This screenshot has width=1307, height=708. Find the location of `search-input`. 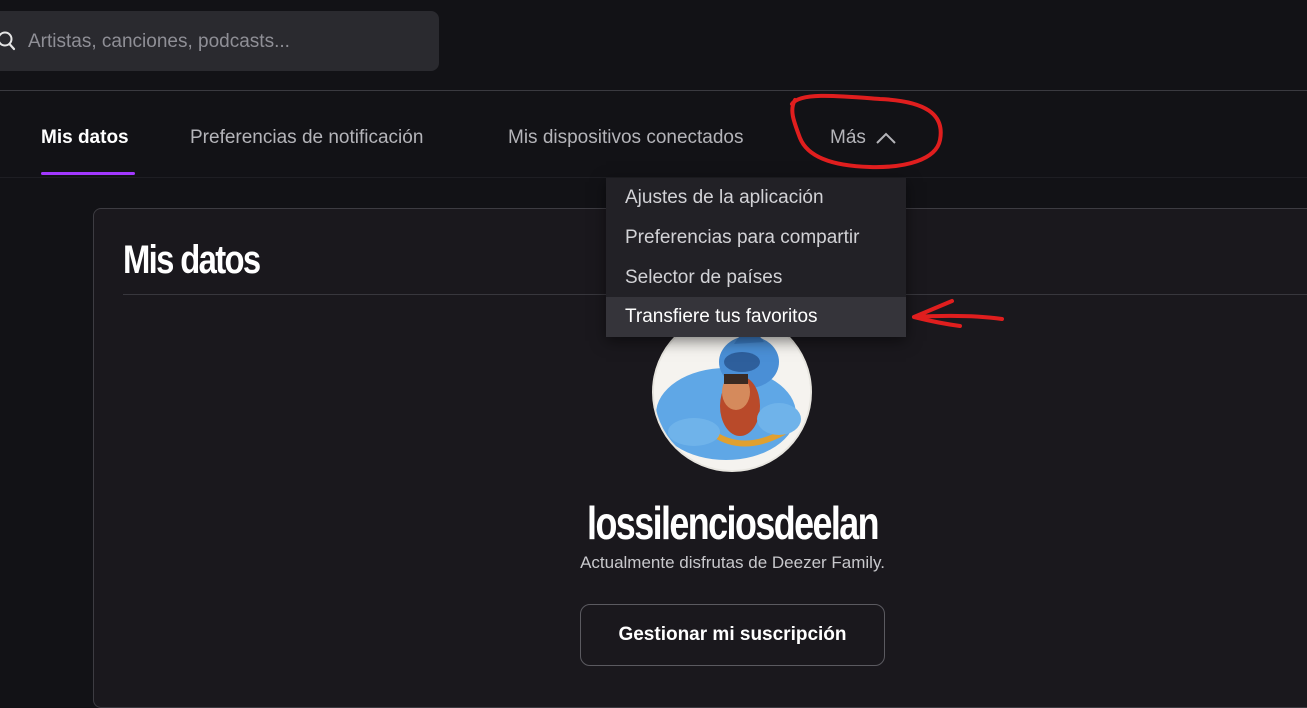

search-input is located at coordinates (228, 42).